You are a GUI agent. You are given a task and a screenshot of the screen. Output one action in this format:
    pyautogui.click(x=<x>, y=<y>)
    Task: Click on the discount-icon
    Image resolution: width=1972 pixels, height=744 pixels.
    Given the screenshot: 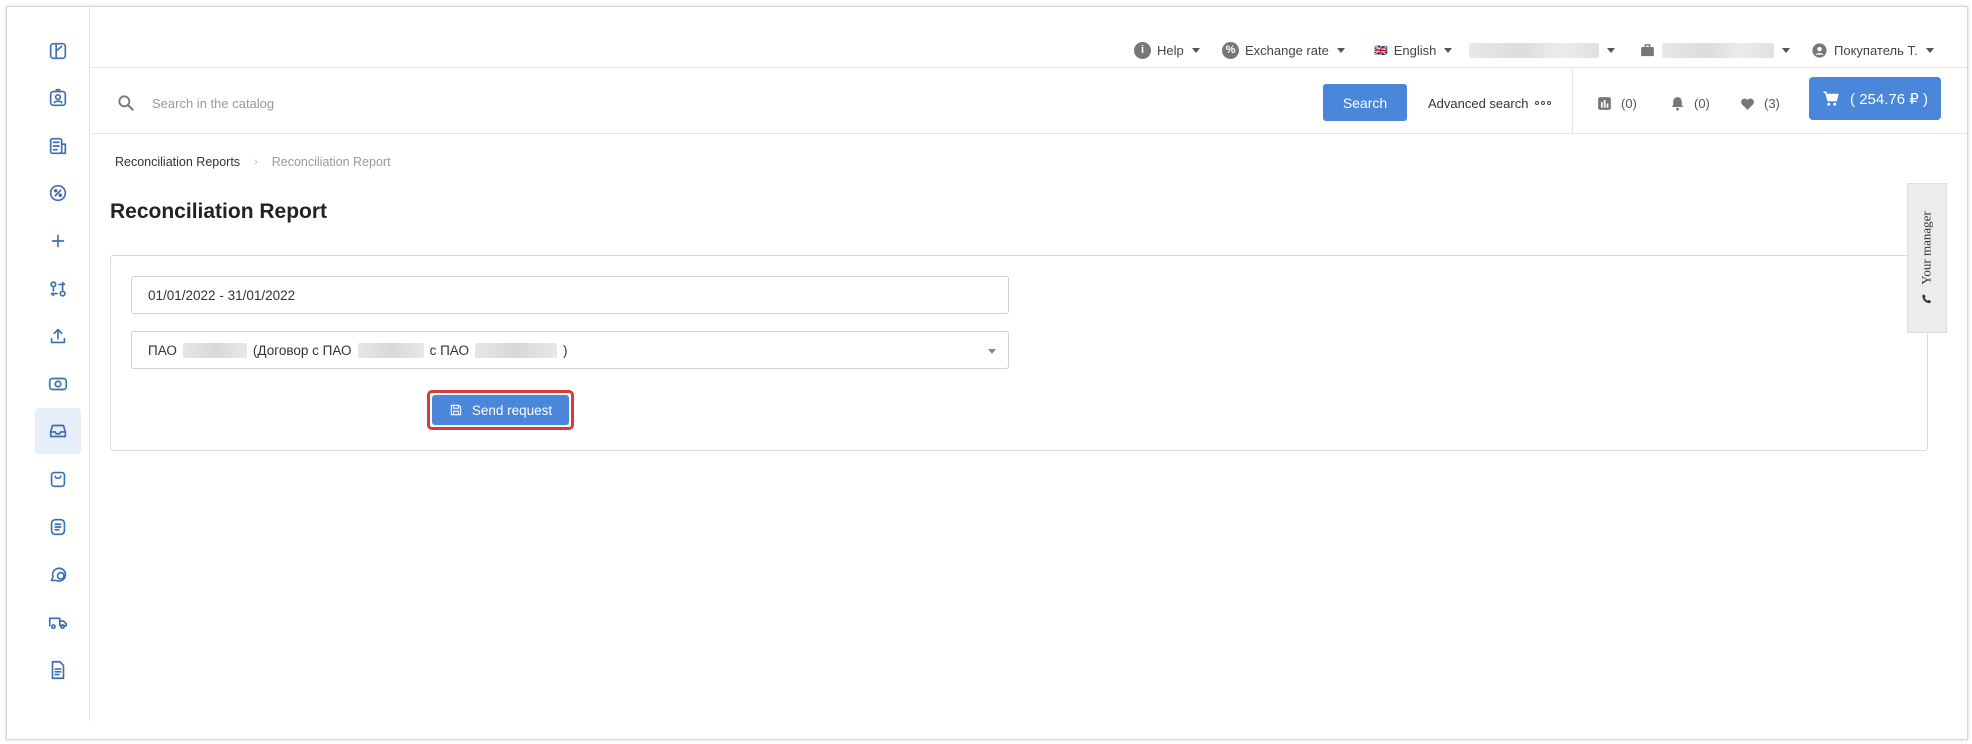 What is the action you would take?
    pyautogui.click(x=58, y=193)
    